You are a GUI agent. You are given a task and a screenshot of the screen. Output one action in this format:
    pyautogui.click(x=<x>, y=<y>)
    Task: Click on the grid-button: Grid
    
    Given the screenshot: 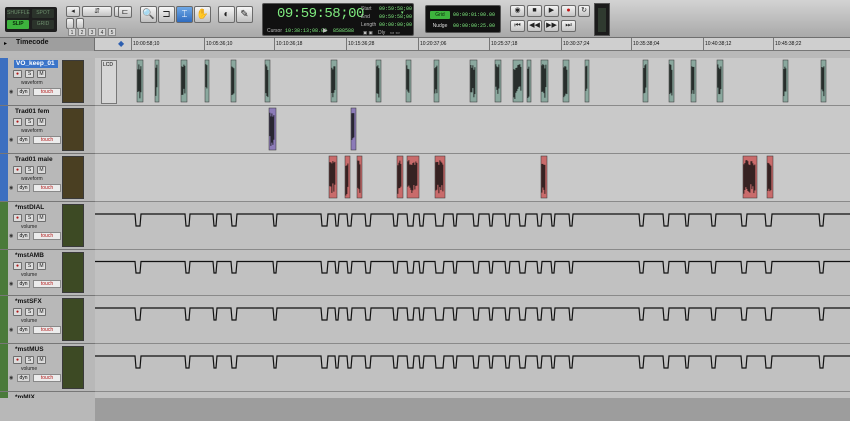 What is the action you would take?
    pyautogui.click(x=440, y=15)
    